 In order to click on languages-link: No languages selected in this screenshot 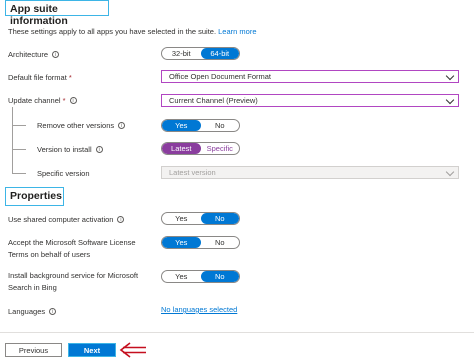, I will do `click(199, 309)`.